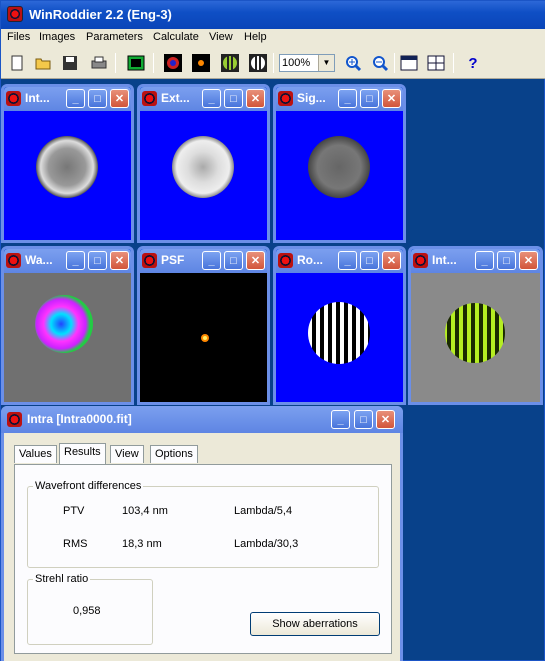  Describe the element at coordinates (145, 511) in the screenshot. I see `ptv-value: 103,4 nm` at that location.